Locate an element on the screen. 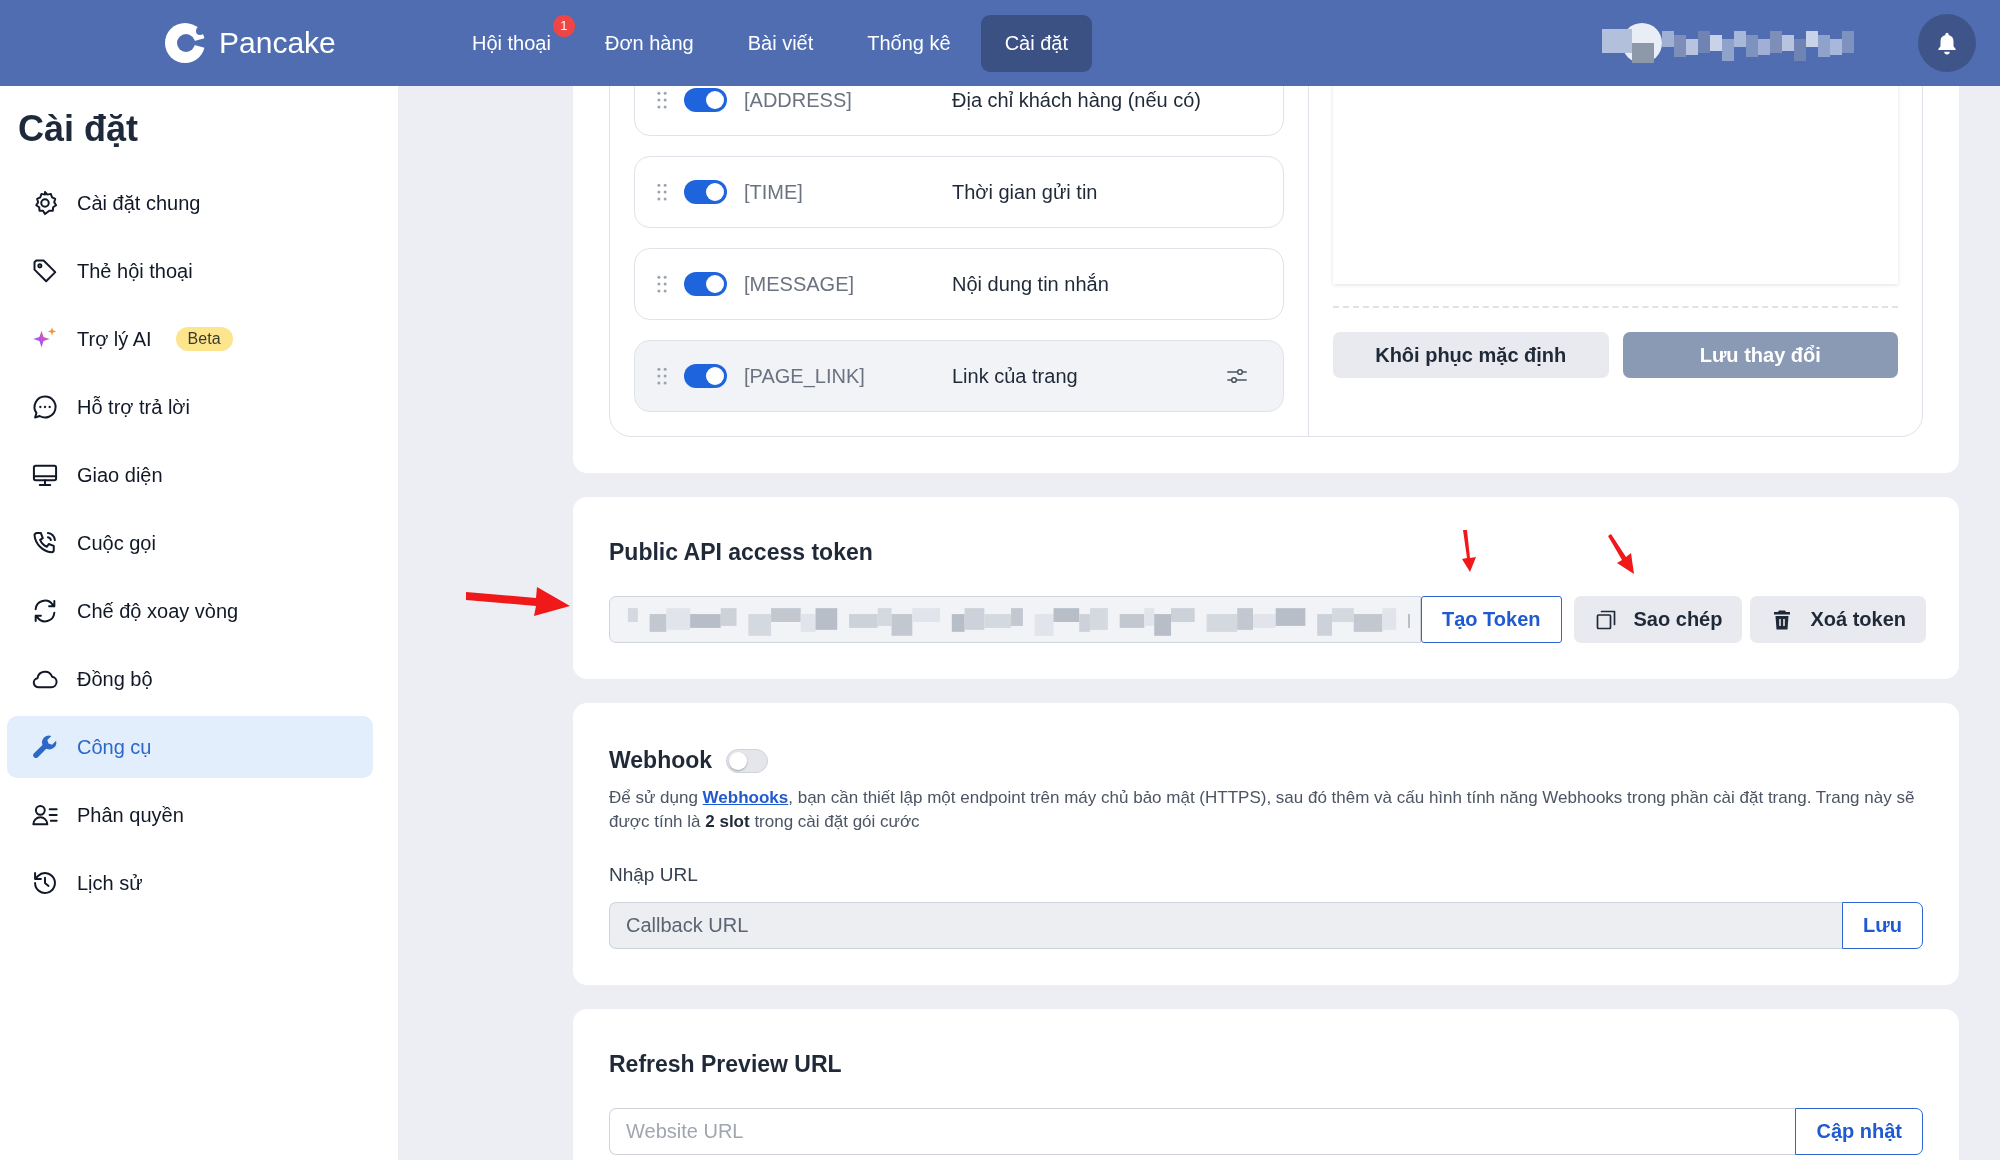 This screenshot has height=1160, width=2000. section-title: Public API access token is located at coordinates (741, 552).